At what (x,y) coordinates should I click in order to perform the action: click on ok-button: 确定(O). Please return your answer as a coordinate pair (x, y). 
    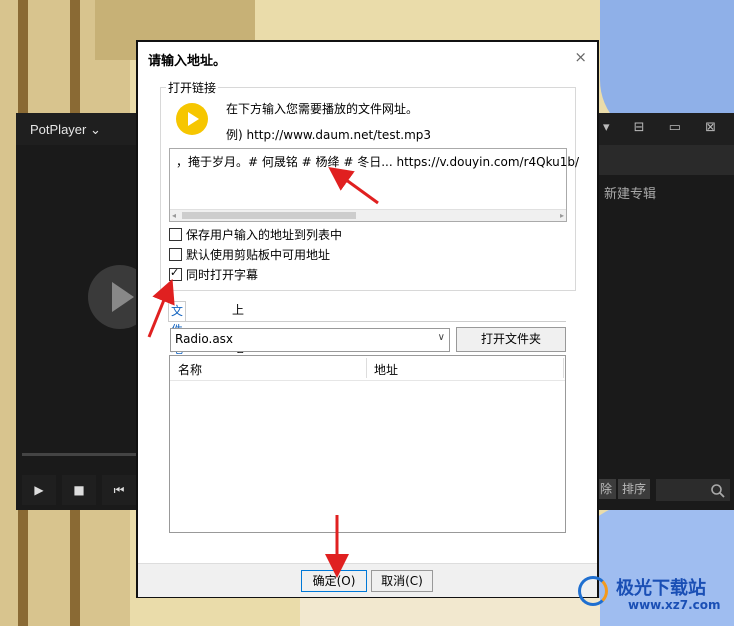
    Looking at the image, I should click on (334, 581).